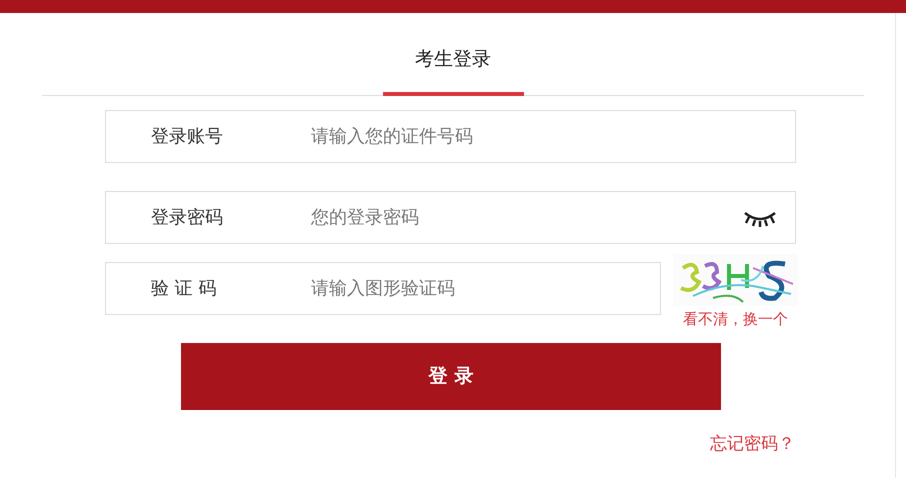 The image size is (906, 478). I want to click on input-field: 请输入图形验证码, so click(485, 288).